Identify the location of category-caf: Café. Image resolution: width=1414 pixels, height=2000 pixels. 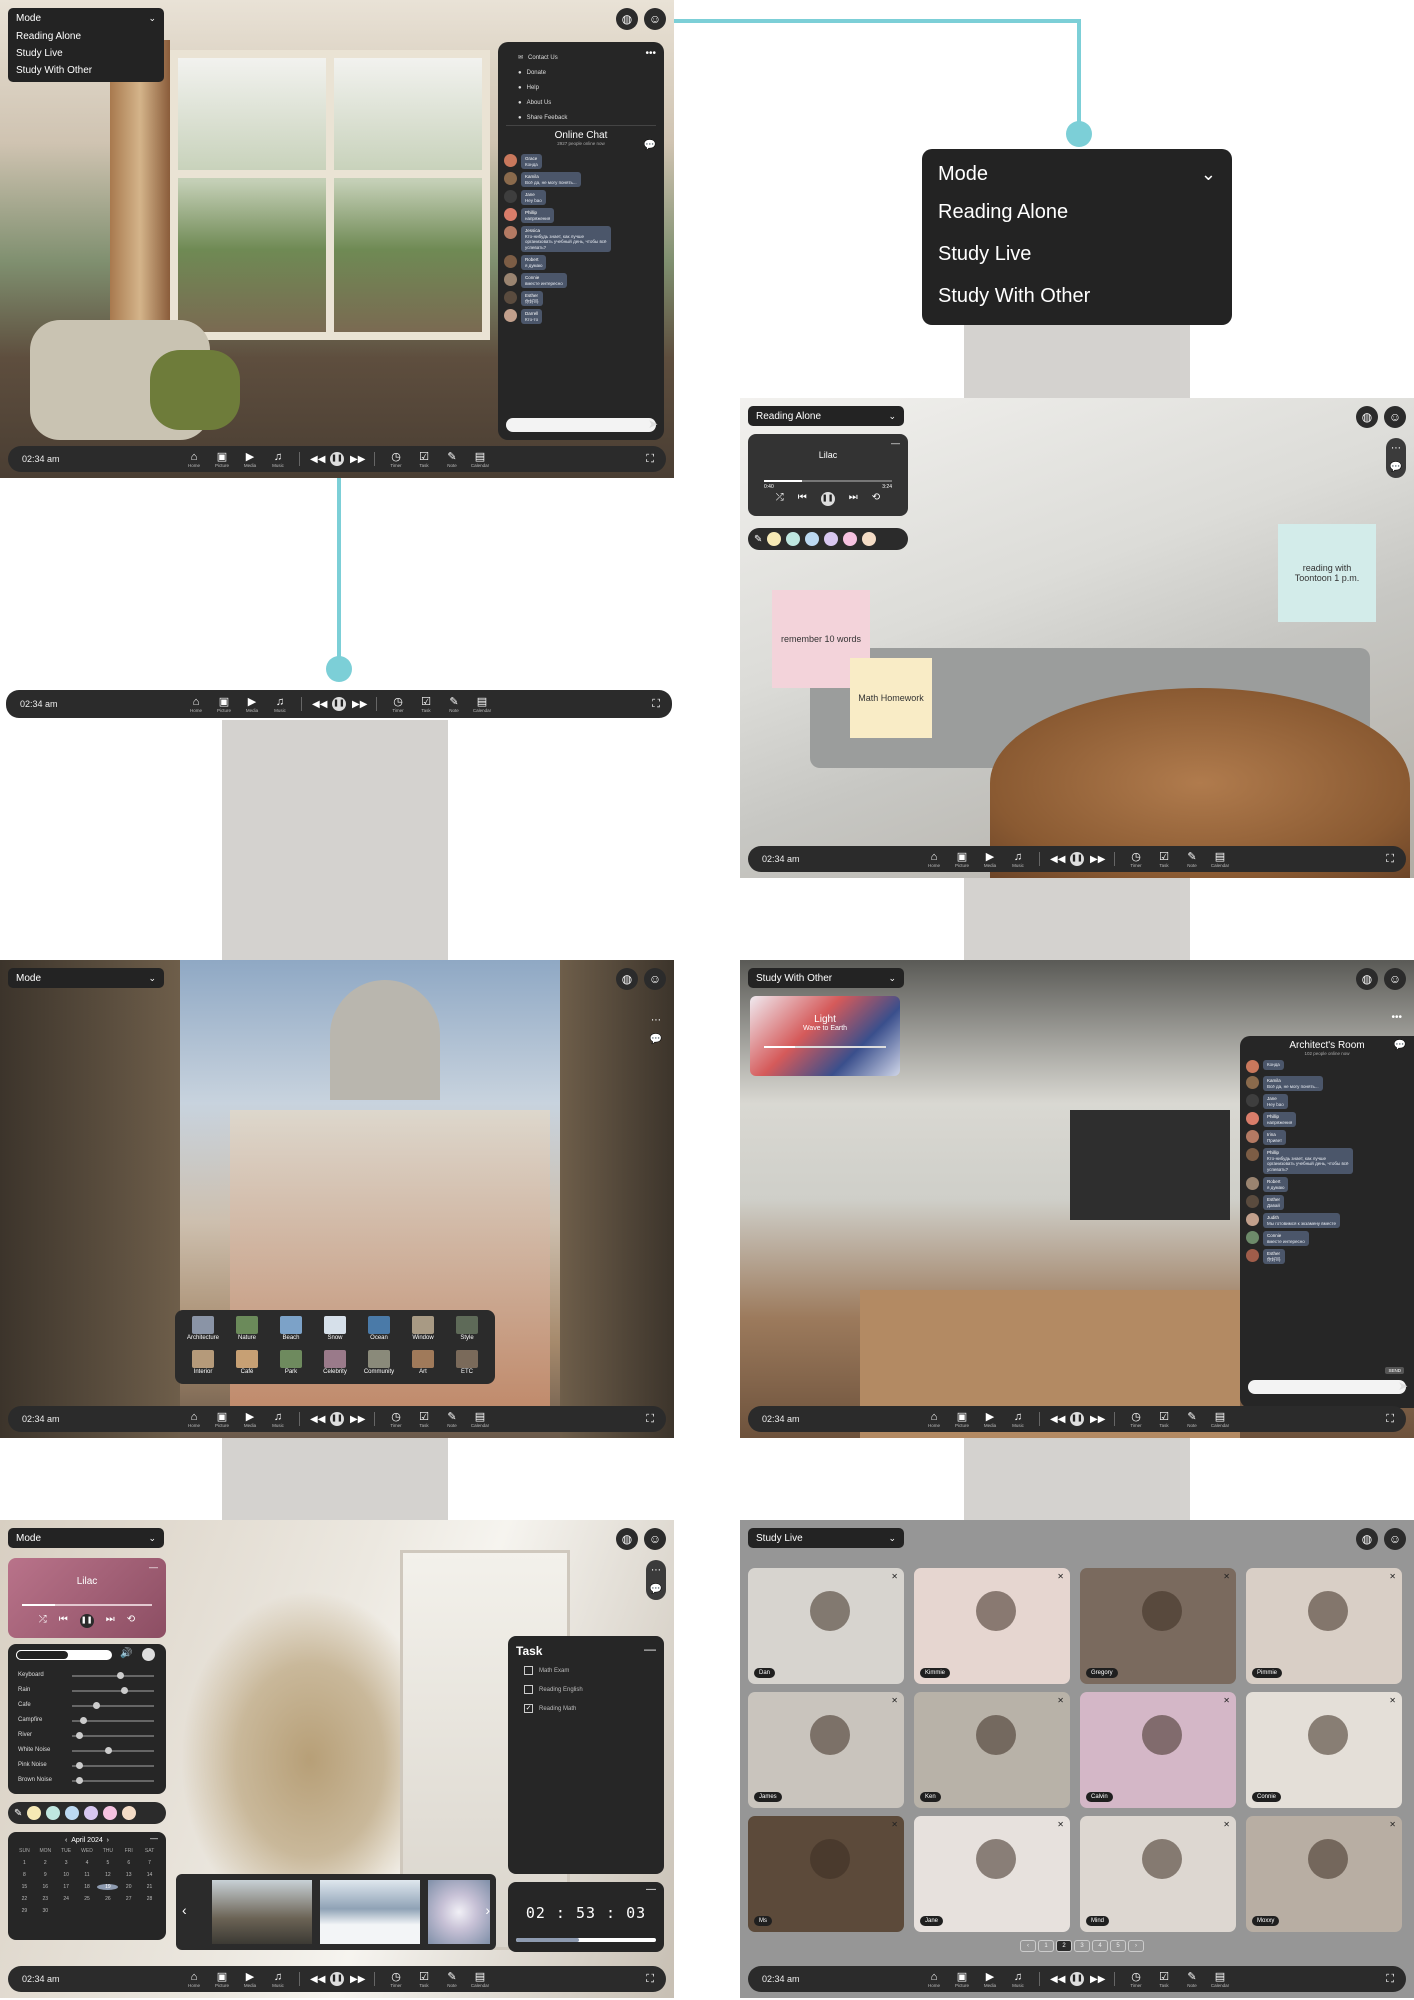
(247, 1362).